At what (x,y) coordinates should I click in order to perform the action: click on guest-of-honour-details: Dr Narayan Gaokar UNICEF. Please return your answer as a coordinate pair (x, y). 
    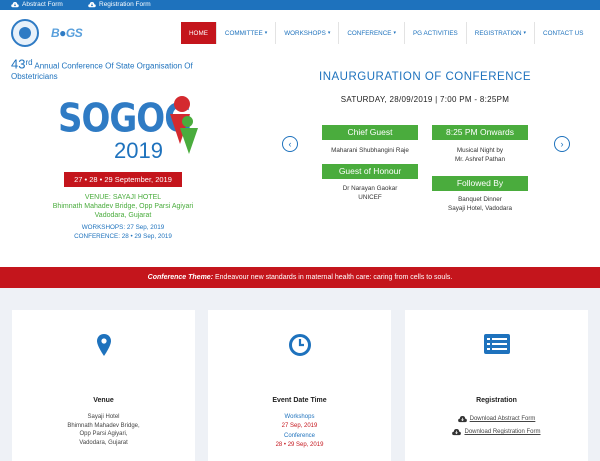
    Looking at the image, I should click on (370, 193).